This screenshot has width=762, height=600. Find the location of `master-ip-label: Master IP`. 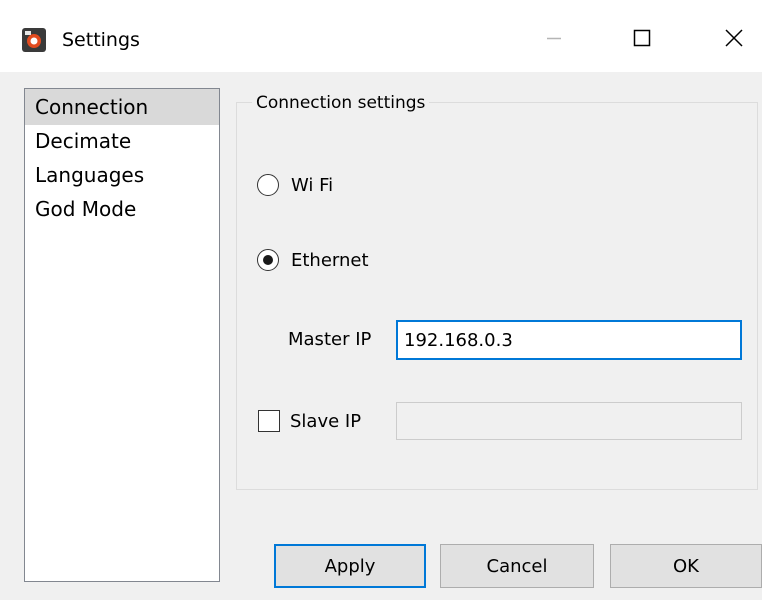

master-ip-label: Master IP is located at coordinates (330, 339).